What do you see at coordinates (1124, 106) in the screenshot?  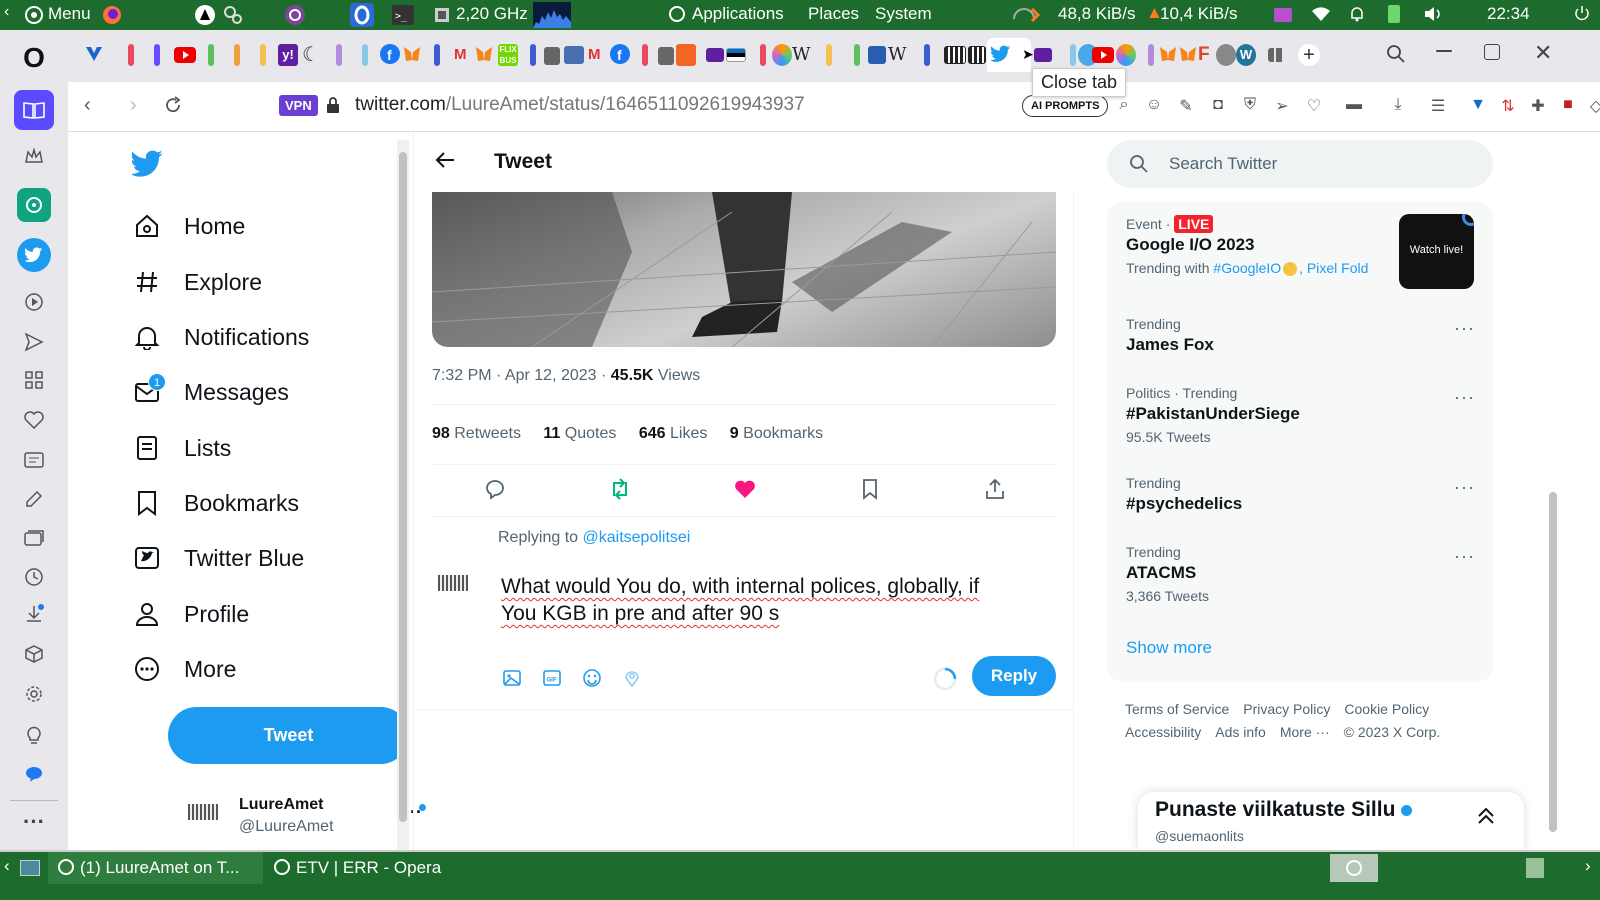 I see `search-page-icon: ⌕` at bounding box center [1124, 106].